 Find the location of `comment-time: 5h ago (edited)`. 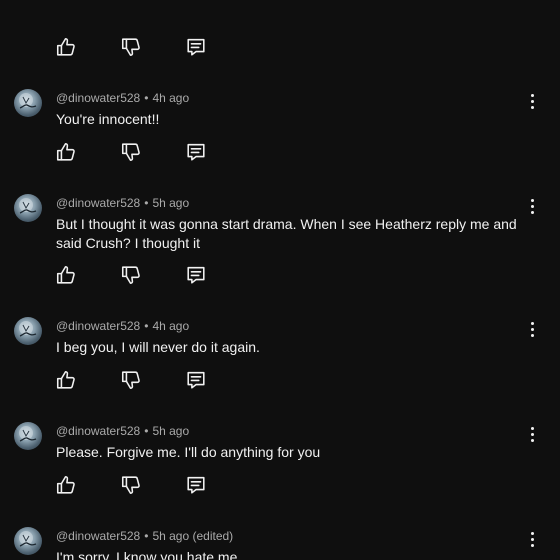

comment-time: 5h ago (edited) is located at coordinates (193, 536).